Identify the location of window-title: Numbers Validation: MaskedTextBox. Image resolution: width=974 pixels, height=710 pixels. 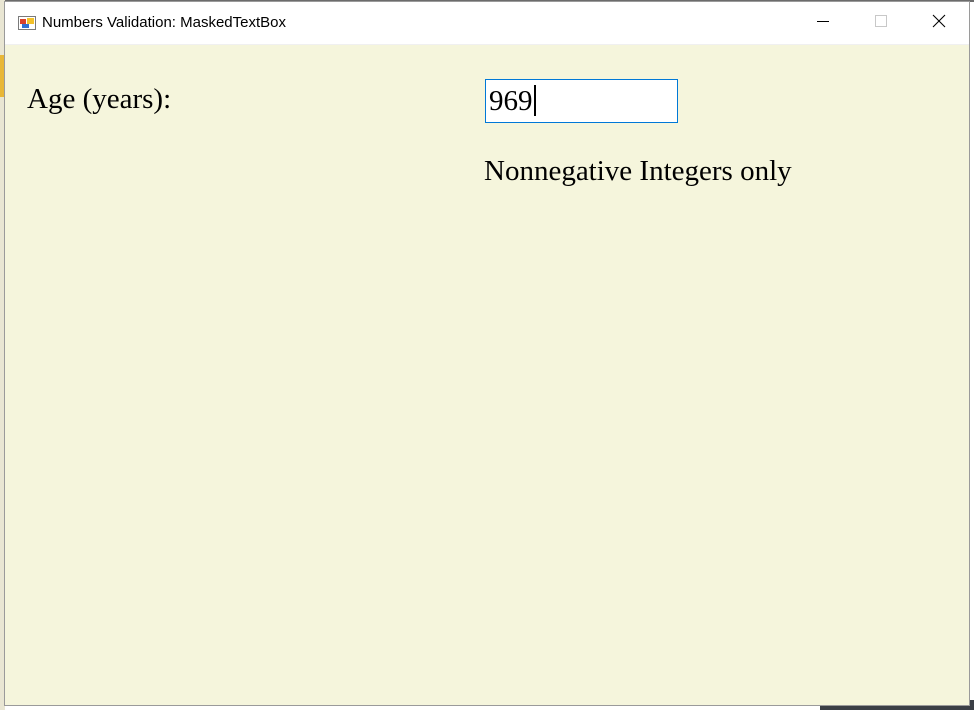
(164, 22).